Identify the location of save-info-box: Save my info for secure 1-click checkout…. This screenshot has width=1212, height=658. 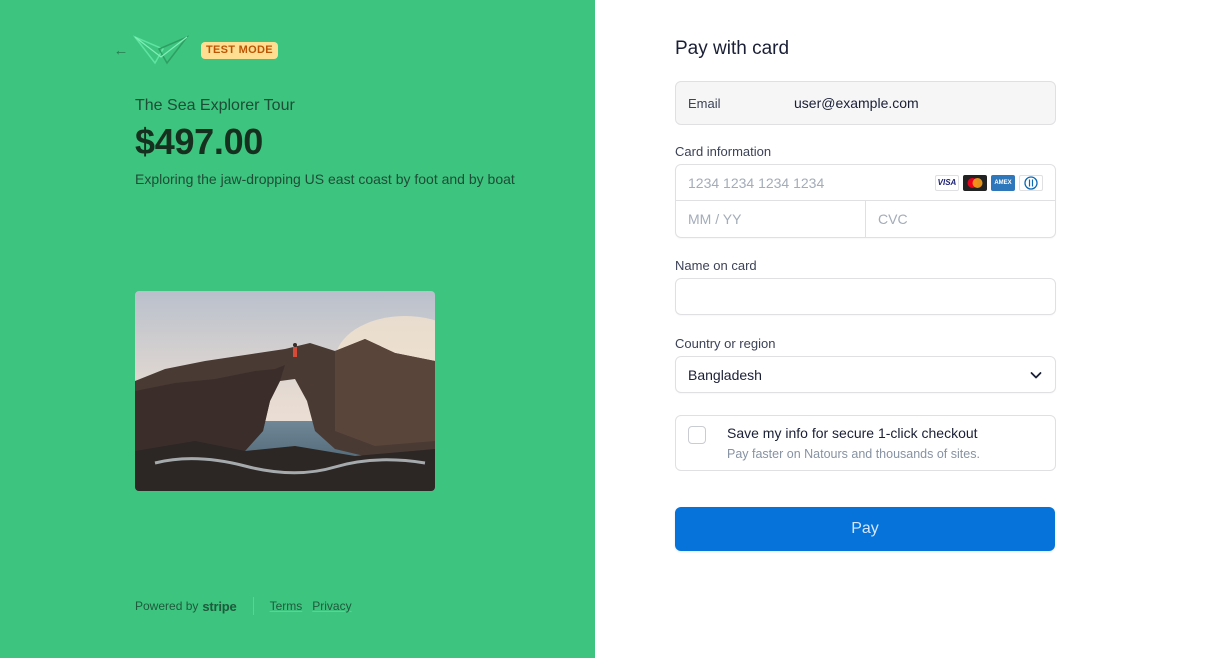
(865, 443).